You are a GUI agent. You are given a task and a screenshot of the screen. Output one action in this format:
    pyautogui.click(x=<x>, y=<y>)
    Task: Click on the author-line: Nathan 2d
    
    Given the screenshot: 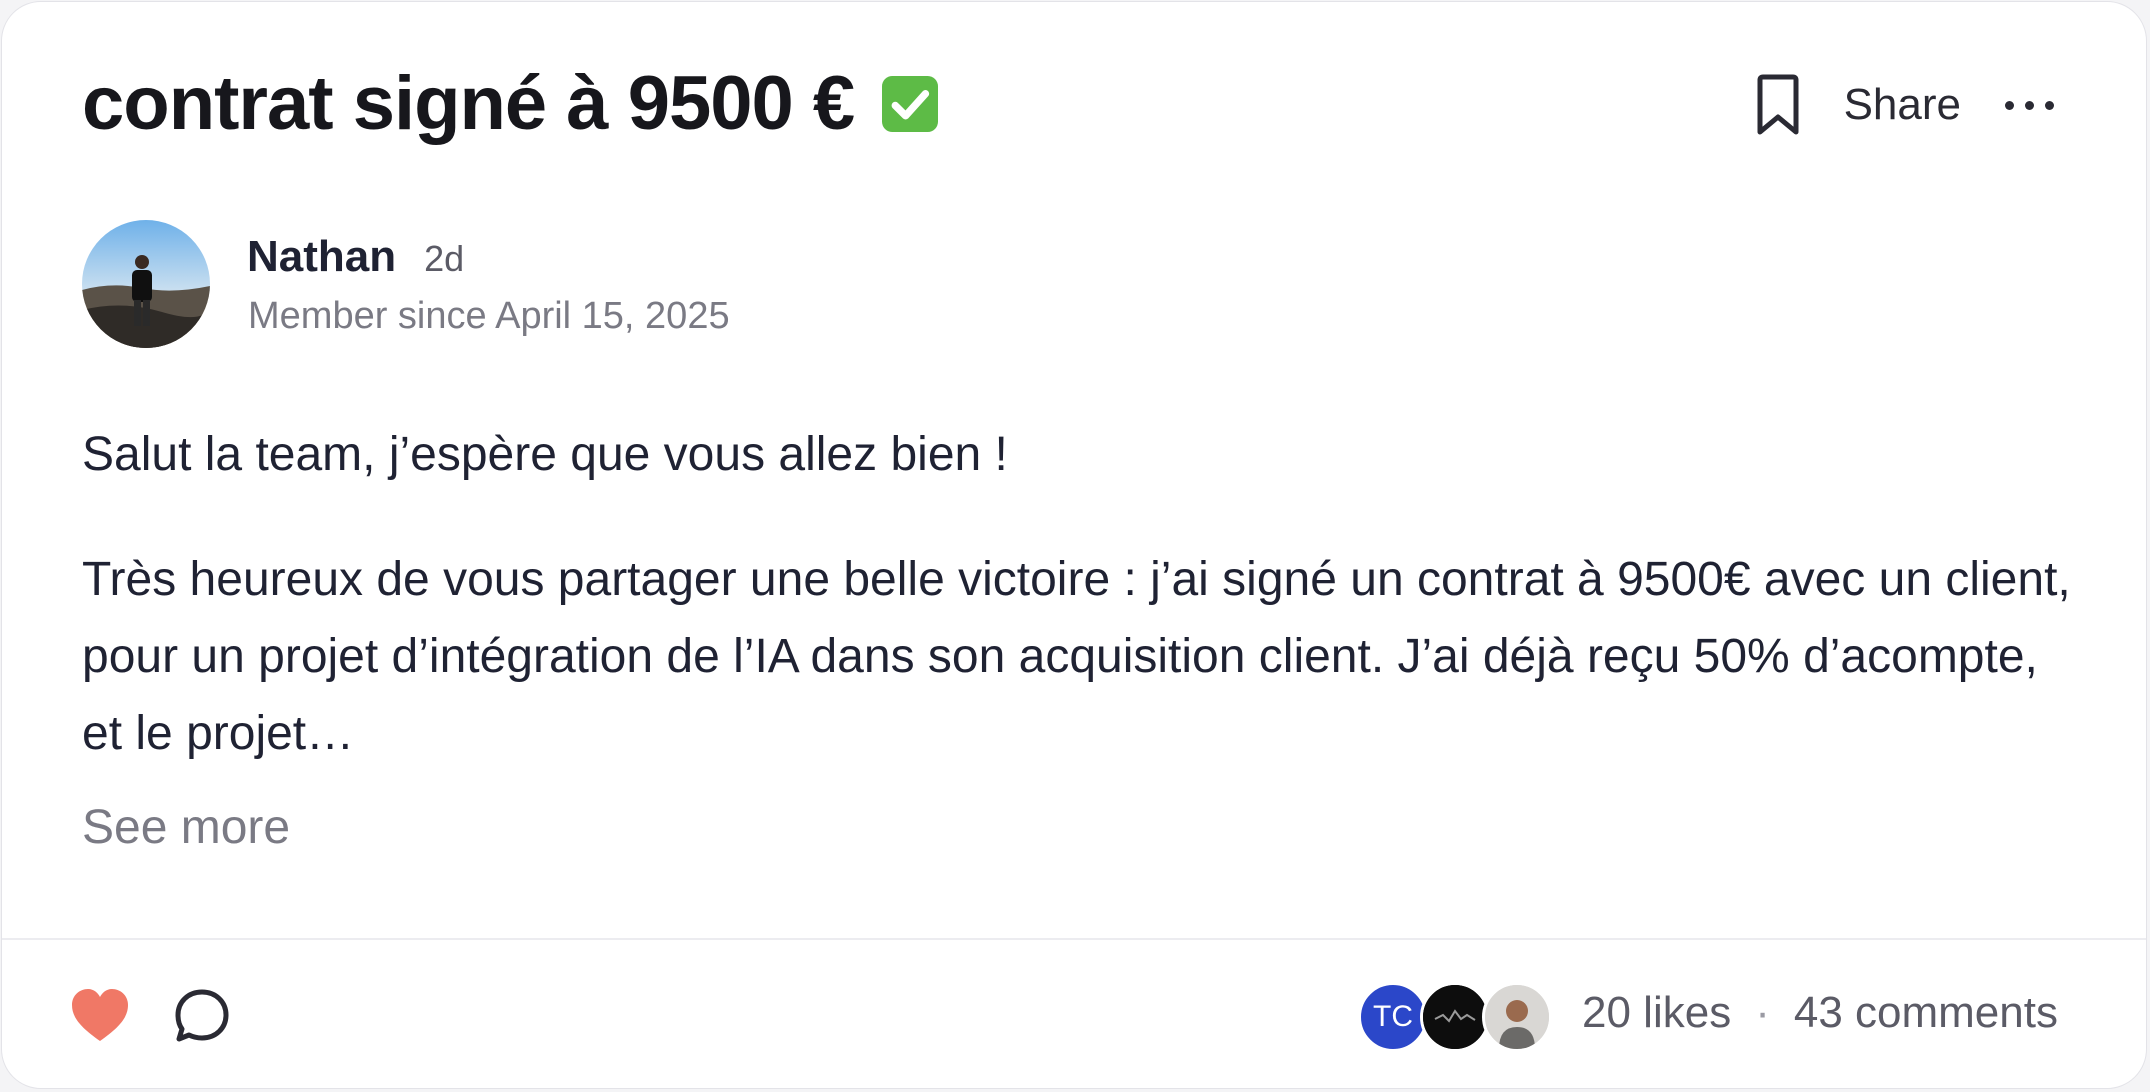 What is the action you would take?
    pyautogui.click(x=355, y=257)
    